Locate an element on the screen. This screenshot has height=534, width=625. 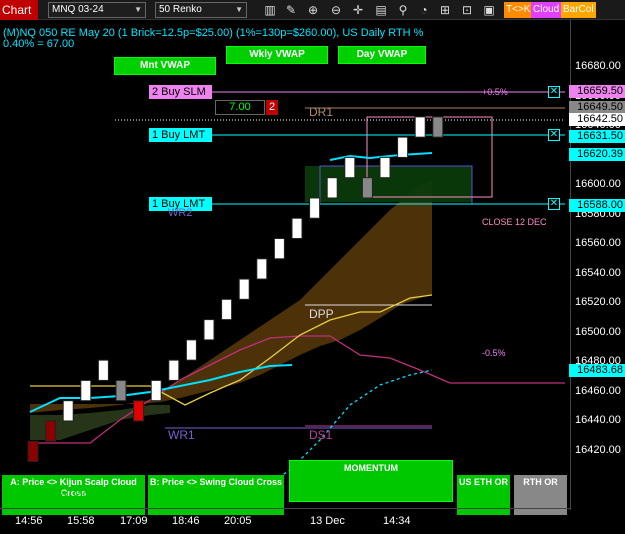
bar-type-selector: 50 Renko ▼ is located at coordinates (201, 10).